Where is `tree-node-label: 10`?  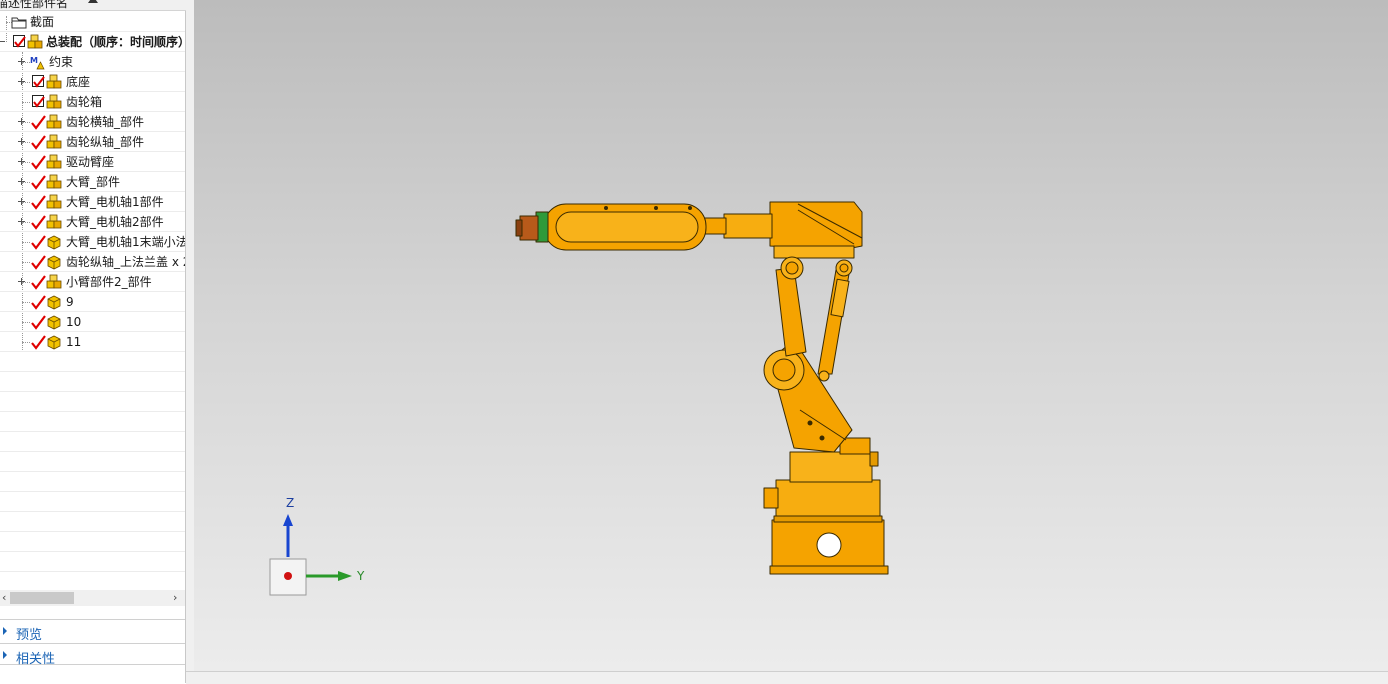
tree-node-label: 10 is located at coordinates (74, 322).